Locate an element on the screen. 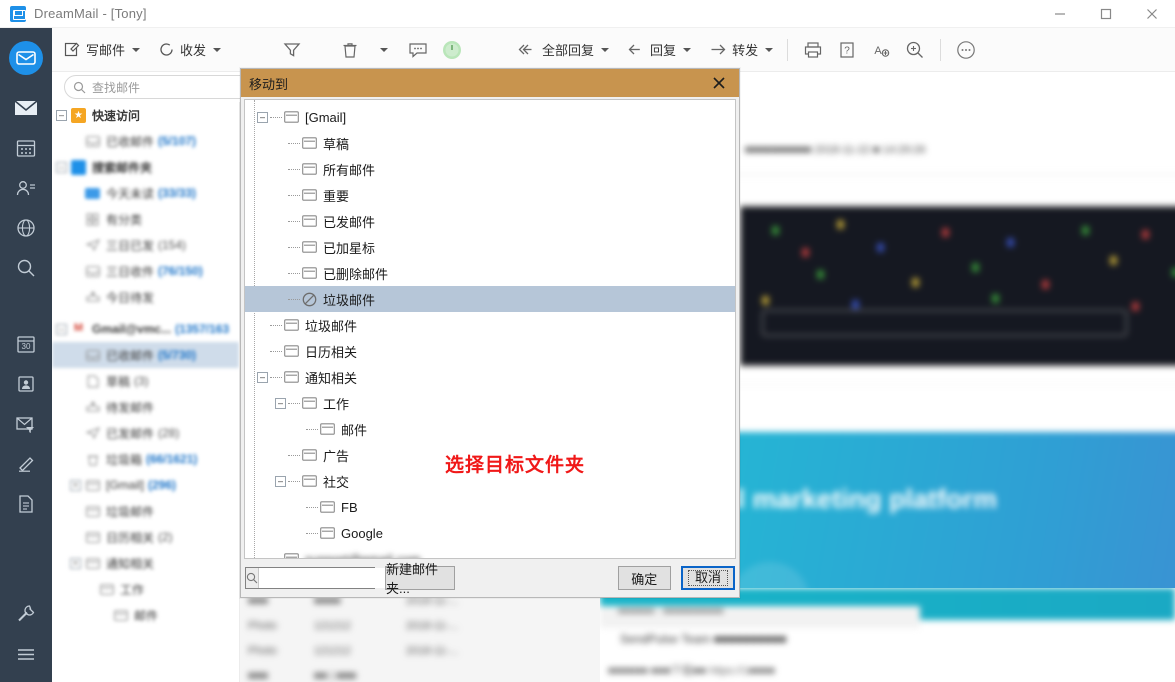  translate-icon: A is located at coordinates (881, 50).